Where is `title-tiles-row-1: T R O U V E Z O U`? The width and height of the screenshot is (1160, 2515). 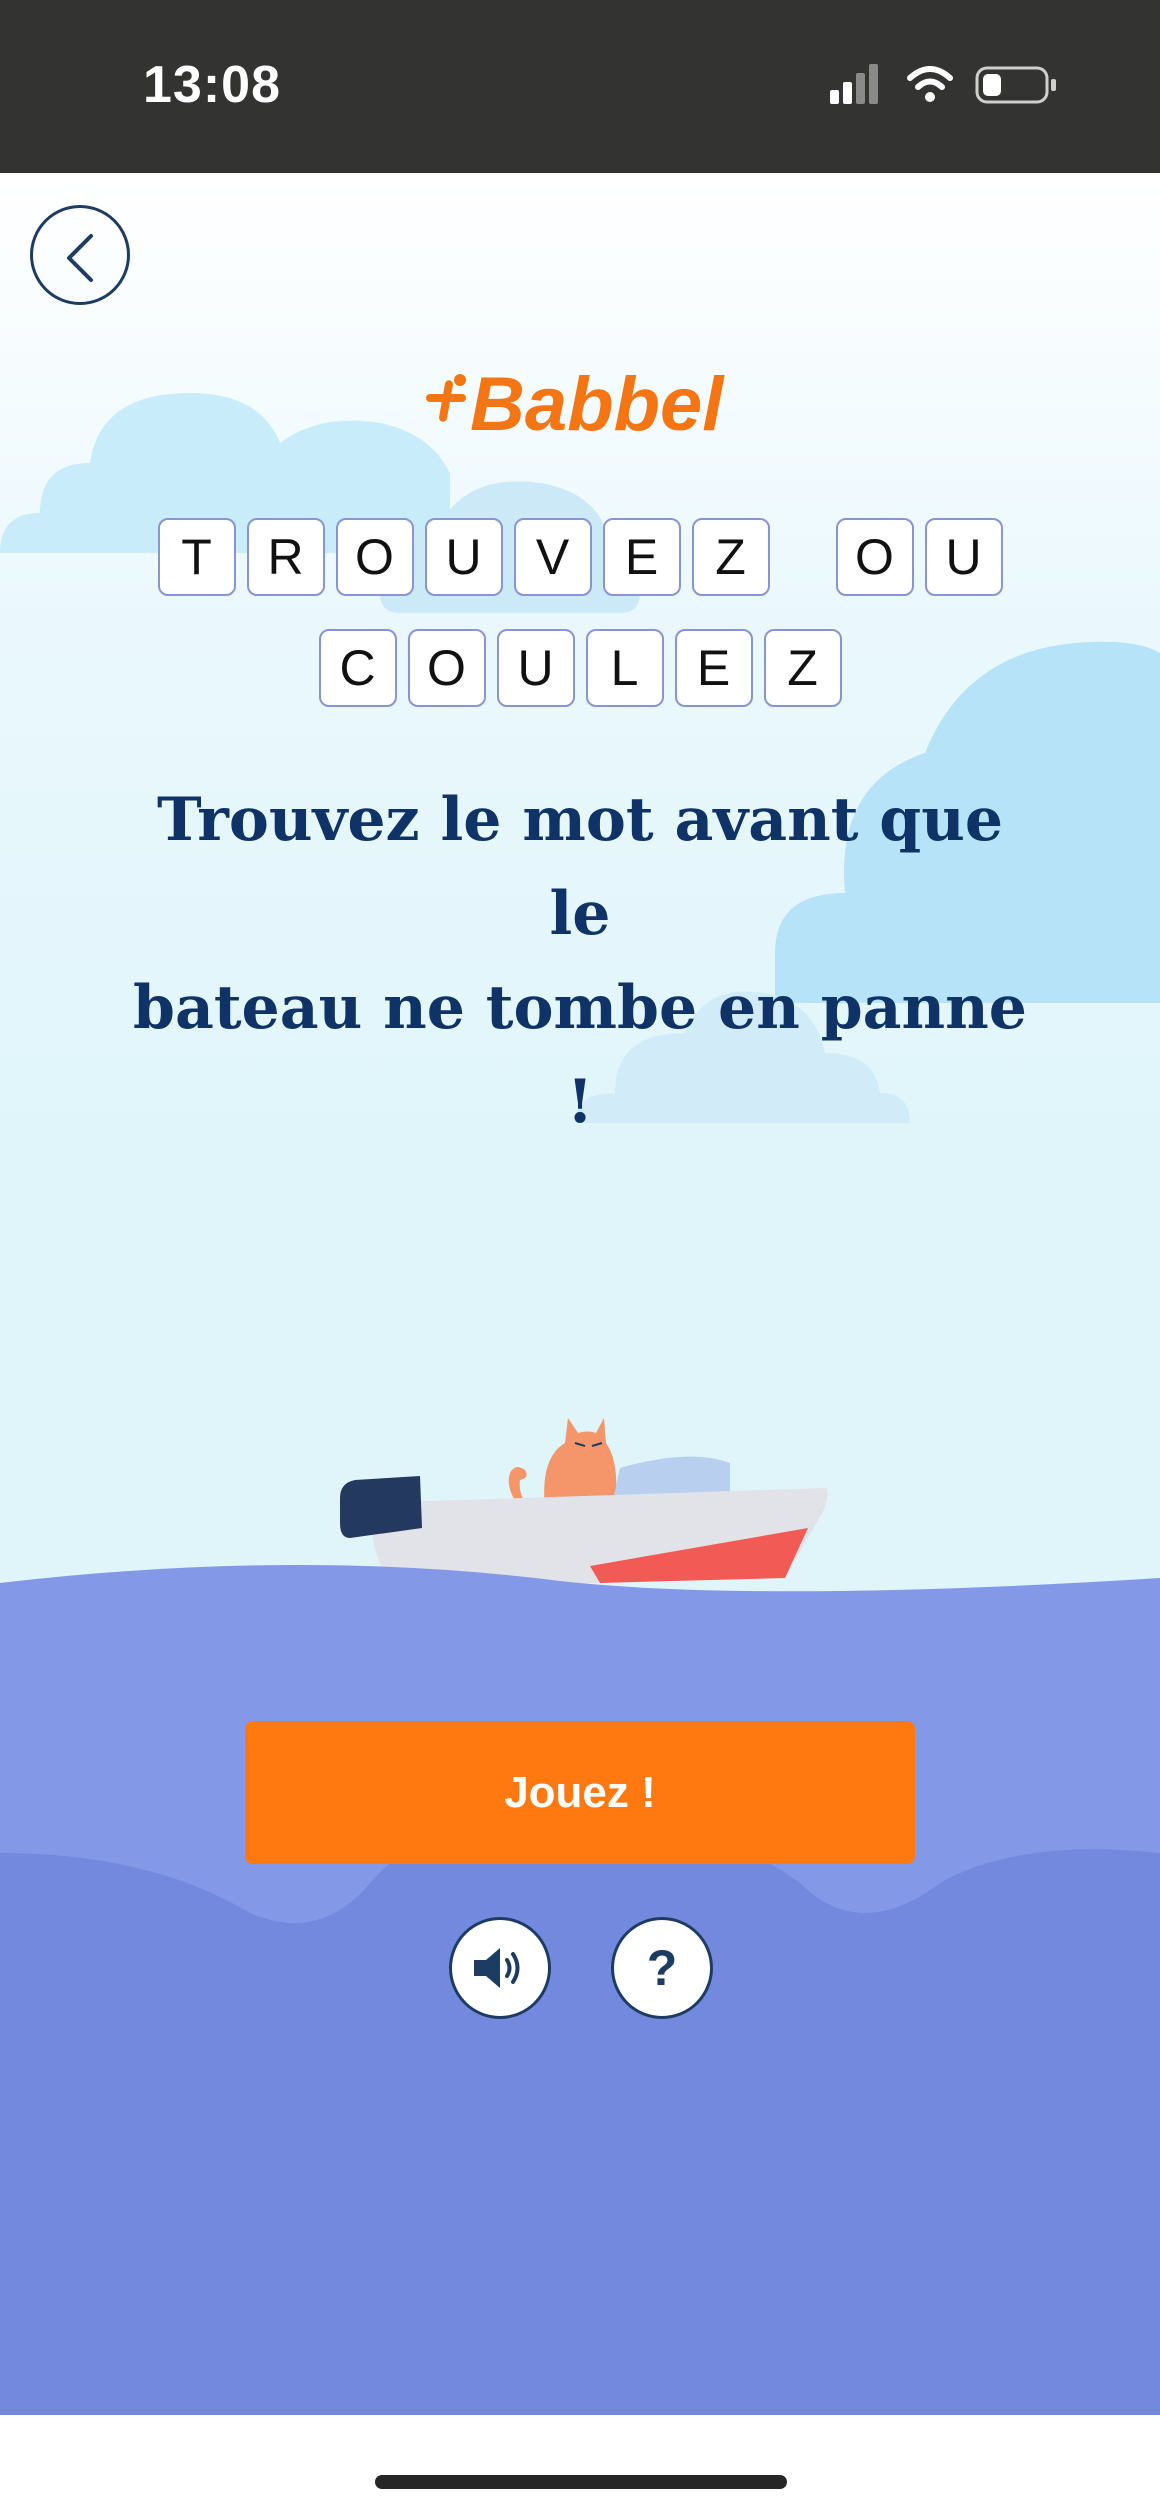
title-tiles-row-1: T R O U V E Z O U is located at coordinates (580, 557).